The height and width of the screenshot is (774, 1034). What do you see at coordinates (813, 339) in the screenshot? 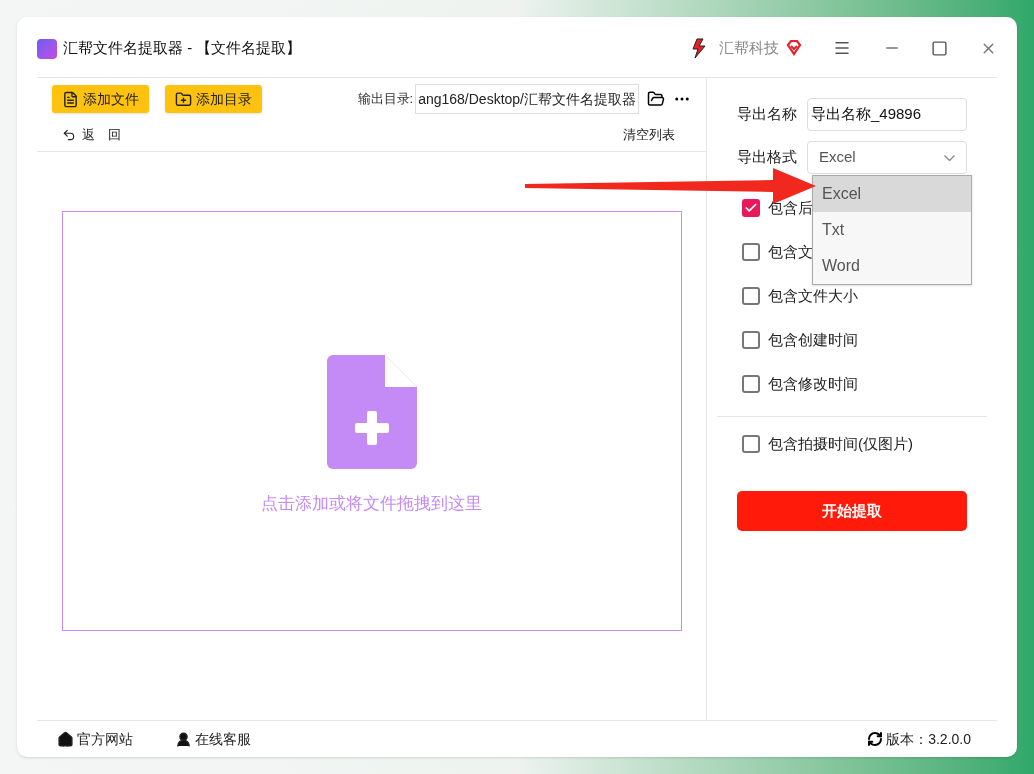
I see `option-label: 包含创建时间` at bounding box center [813, 339].